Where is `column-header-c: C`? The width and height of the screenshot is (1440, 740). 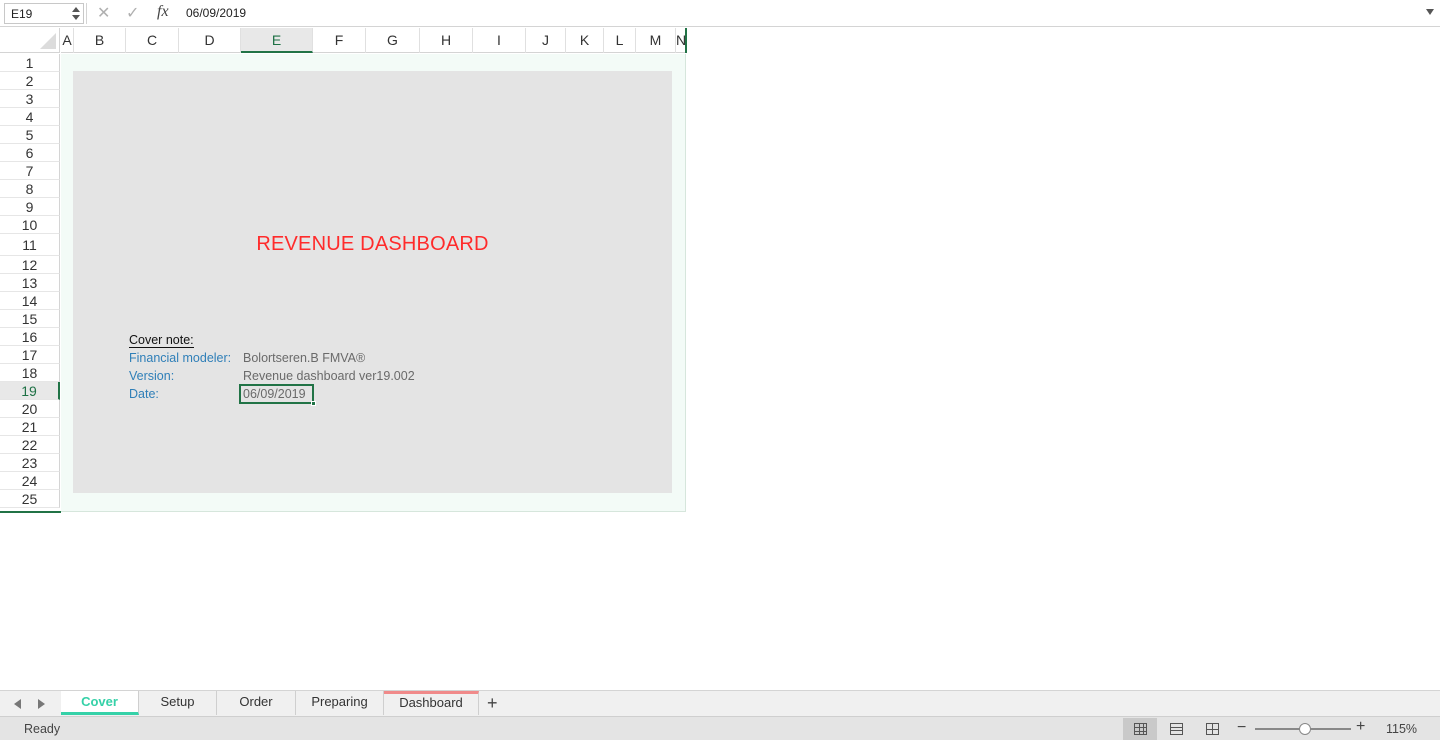 column-header-c: C is located at coordinates (152, 40).